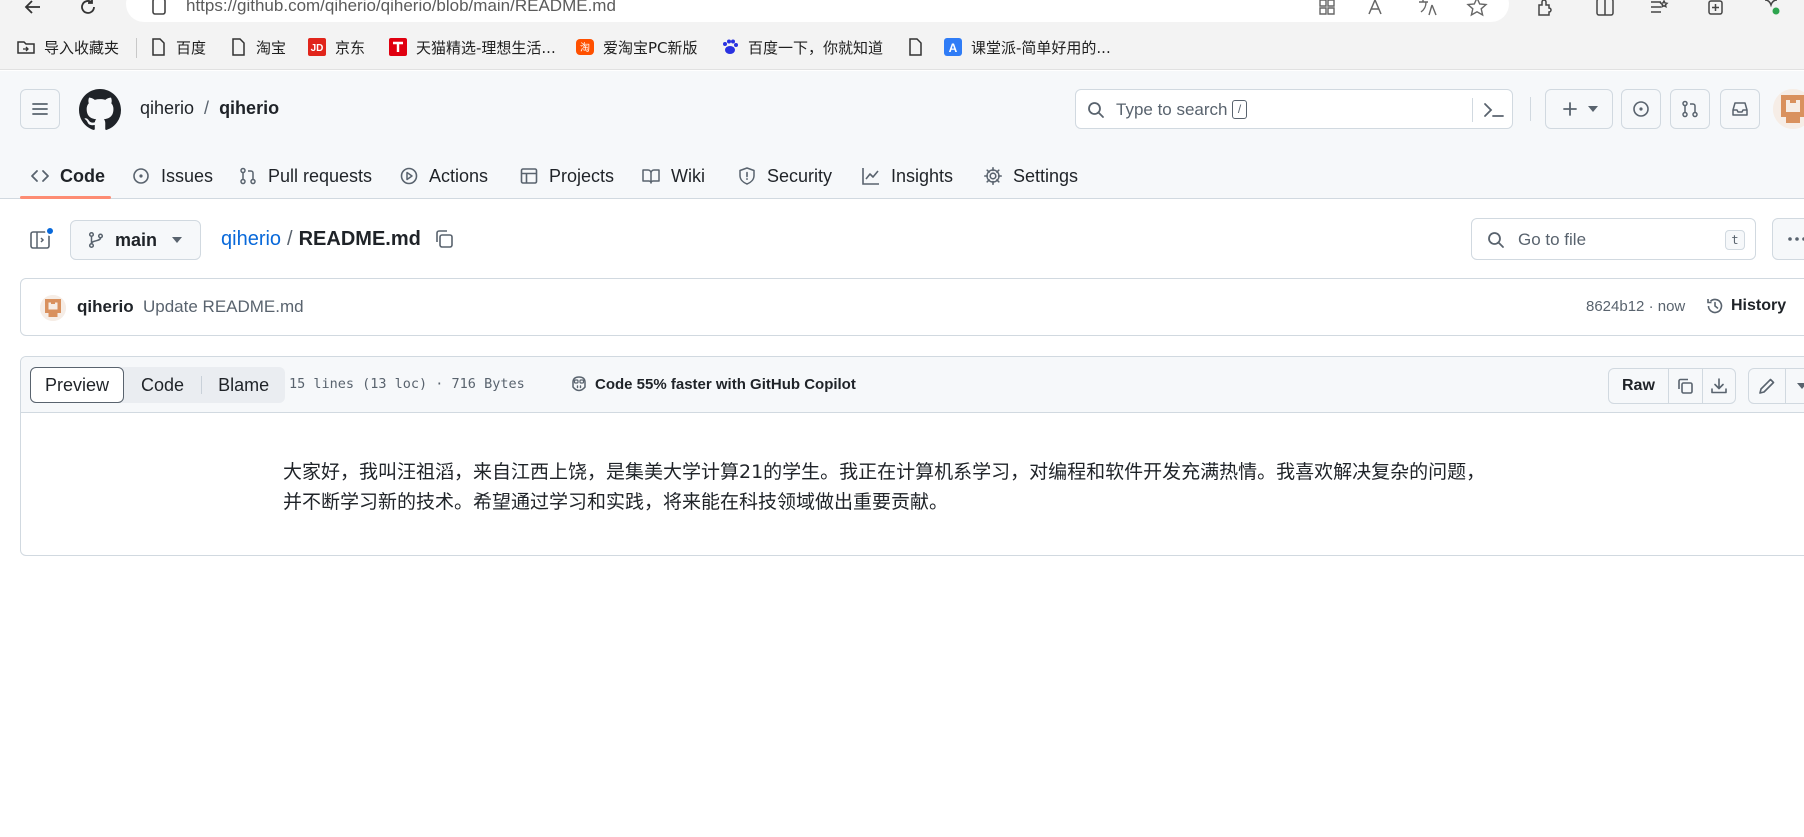  I want to click on tab-insights: Insights, so click(907, 176).